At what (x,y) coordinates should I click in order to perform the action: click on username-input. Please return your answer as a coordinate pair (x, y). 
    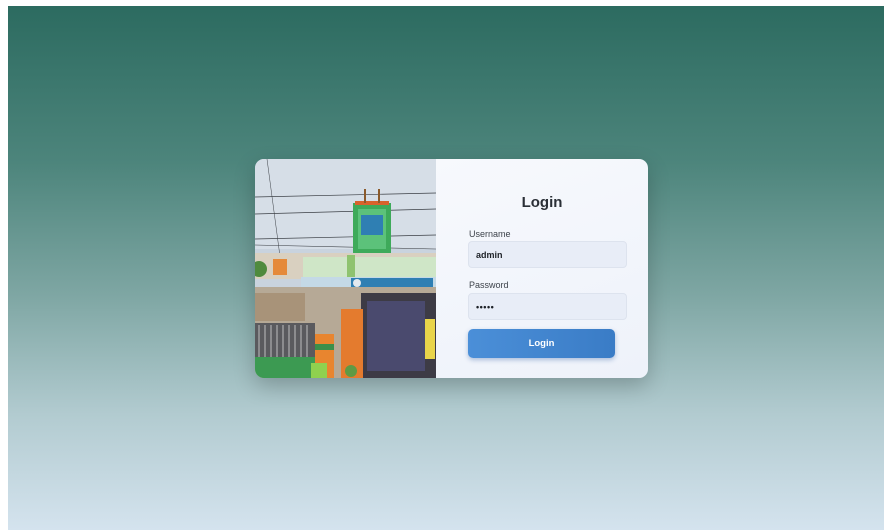
    Looking at the image, I should click on (547, 254).